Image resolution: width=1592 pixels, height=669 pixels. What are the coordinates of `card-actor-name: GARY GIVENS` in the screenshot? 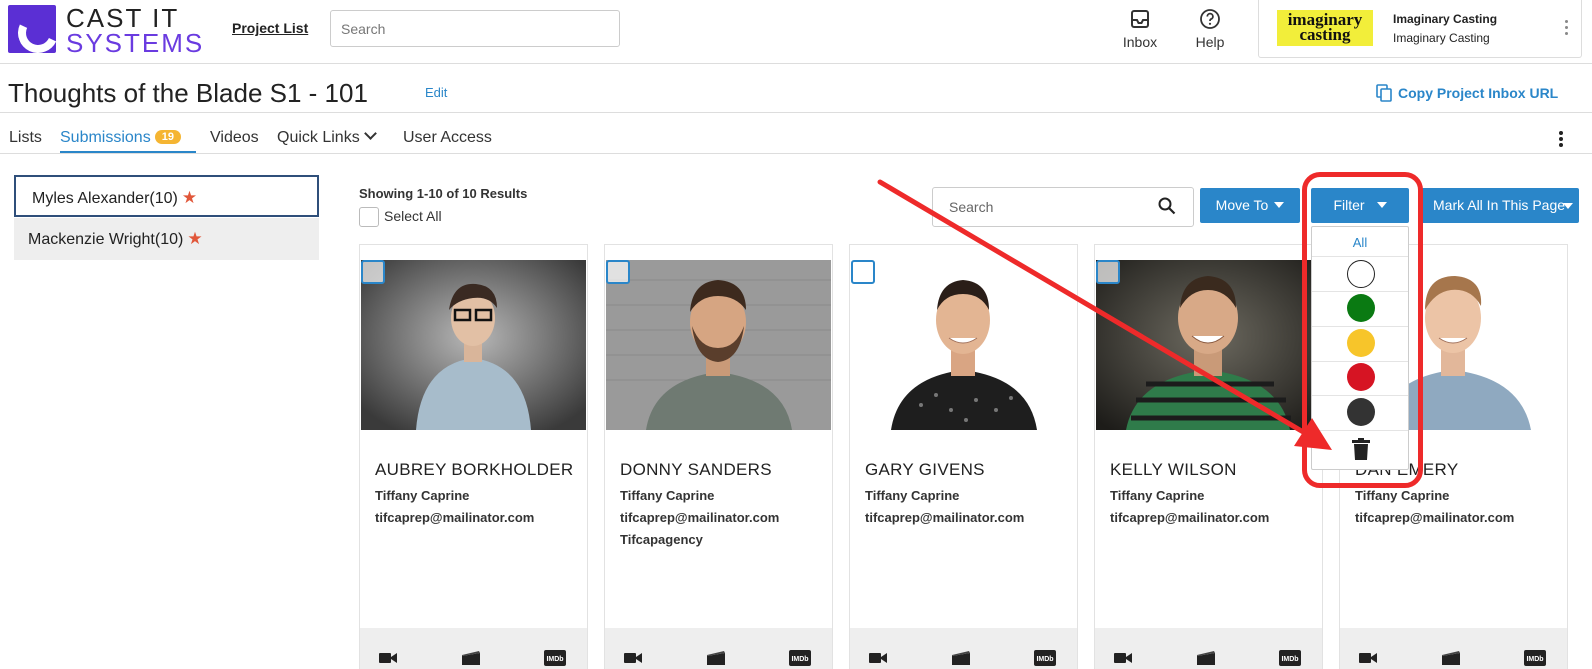 It's located at (925, 469).